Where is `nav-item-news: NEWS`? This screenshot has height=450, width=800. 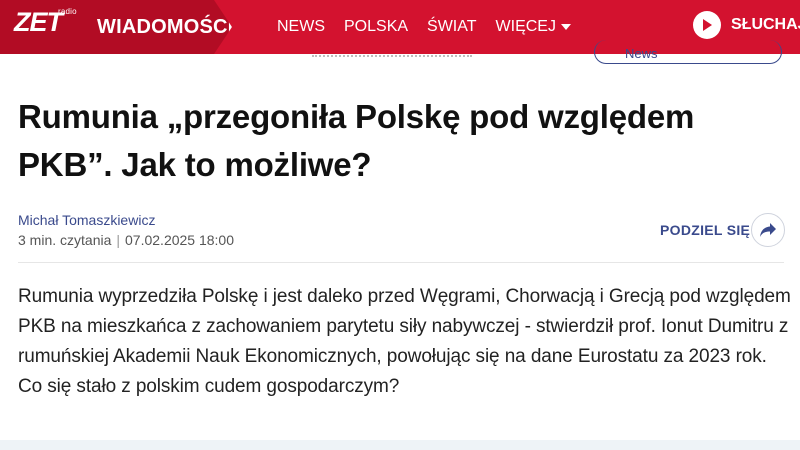
nav-item-news: NEWS is located at coordinates (301, 27).